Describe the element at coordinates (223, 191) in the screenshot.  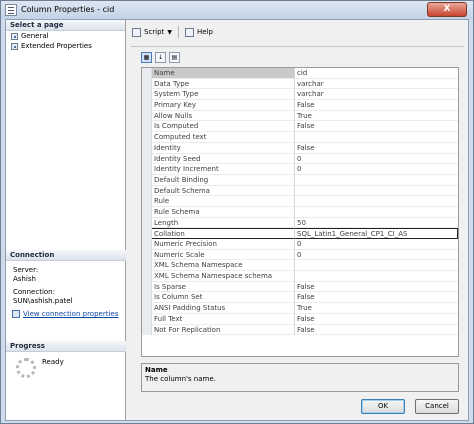
I see `property-name: Default Schema` at that location.